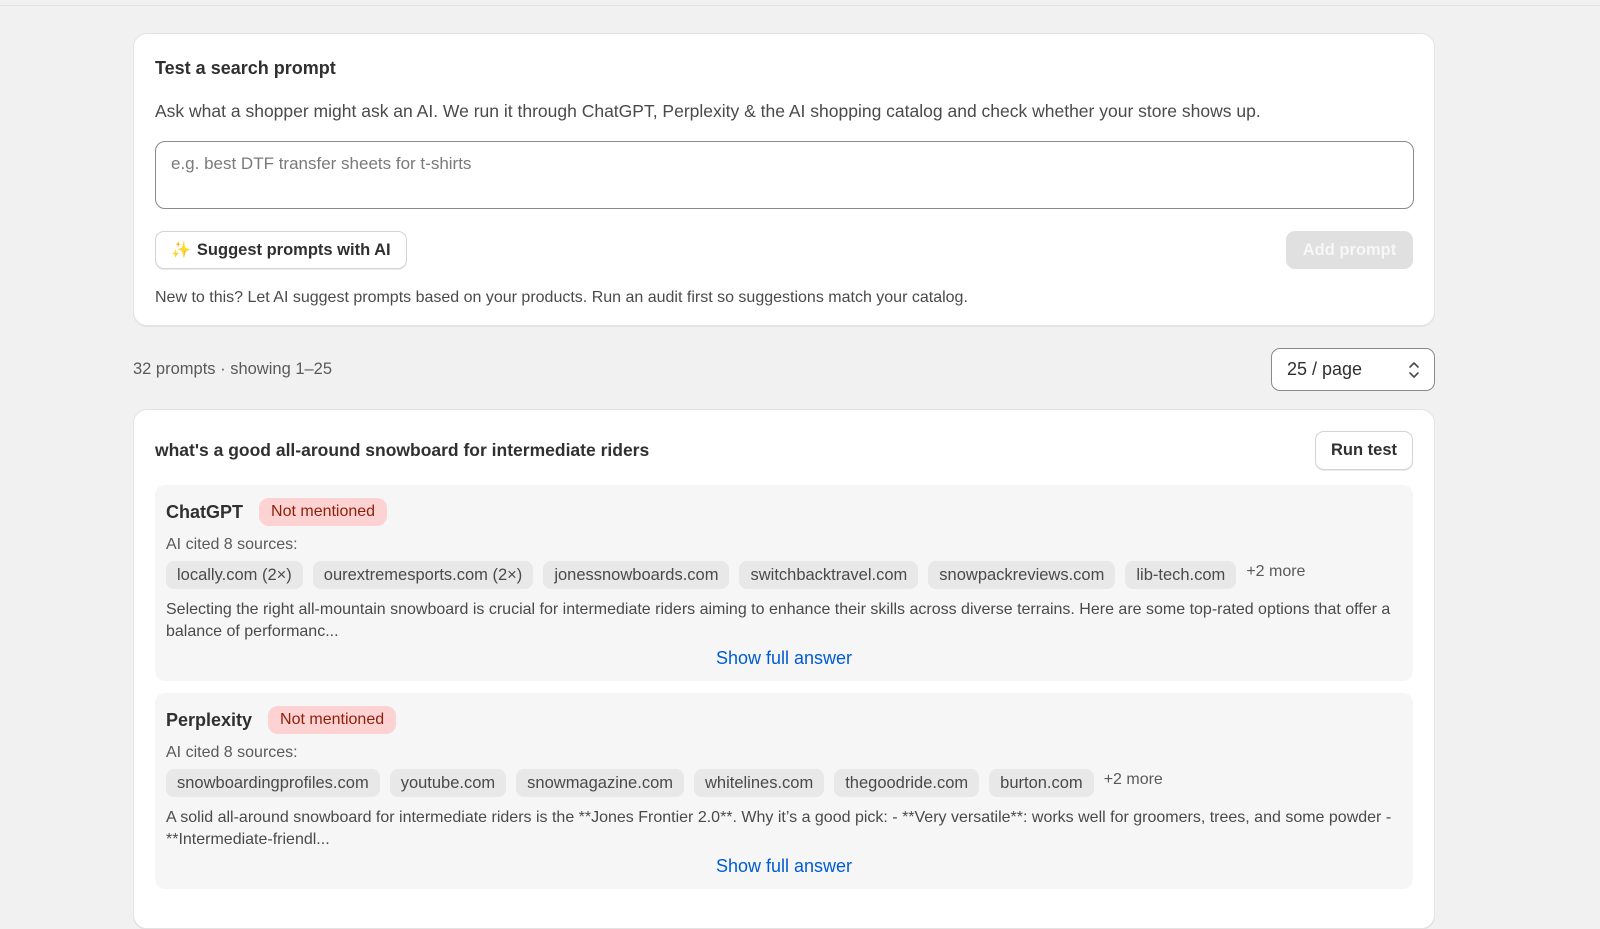 The image size is (1600, 929). I want to click on prompt-list-meta: 32 prompts · showing 1–25 25 / page, so click(784, 369).